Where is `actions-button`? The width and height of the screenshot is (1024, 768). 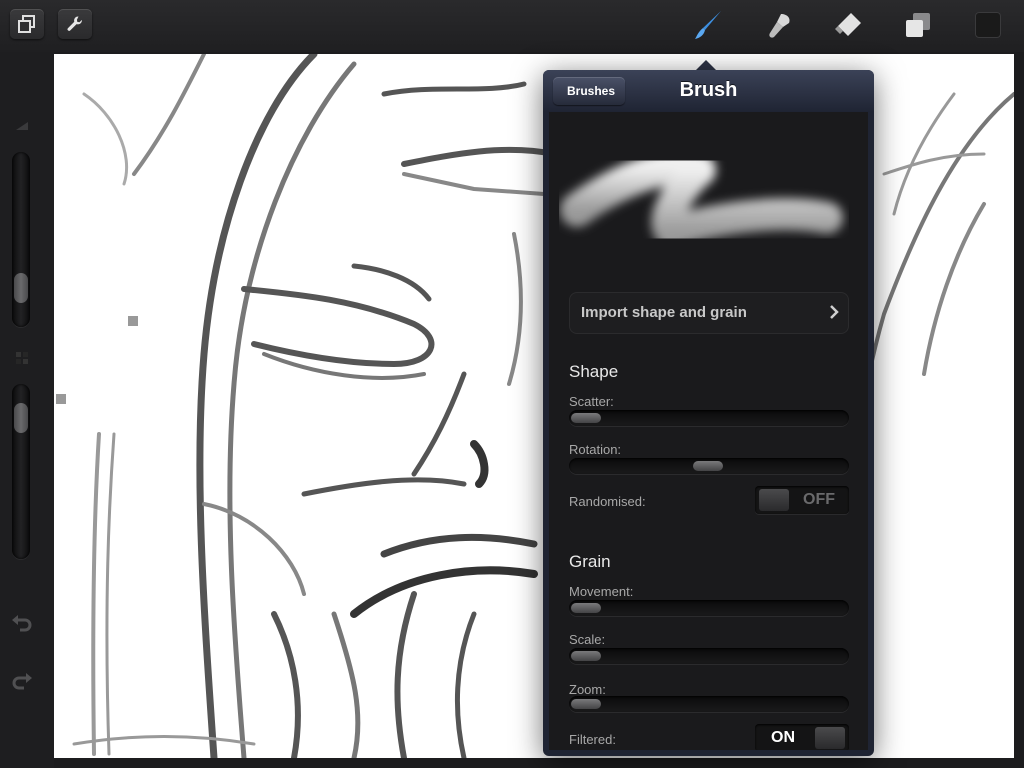 actions-button is located at coordinates (75, 24).